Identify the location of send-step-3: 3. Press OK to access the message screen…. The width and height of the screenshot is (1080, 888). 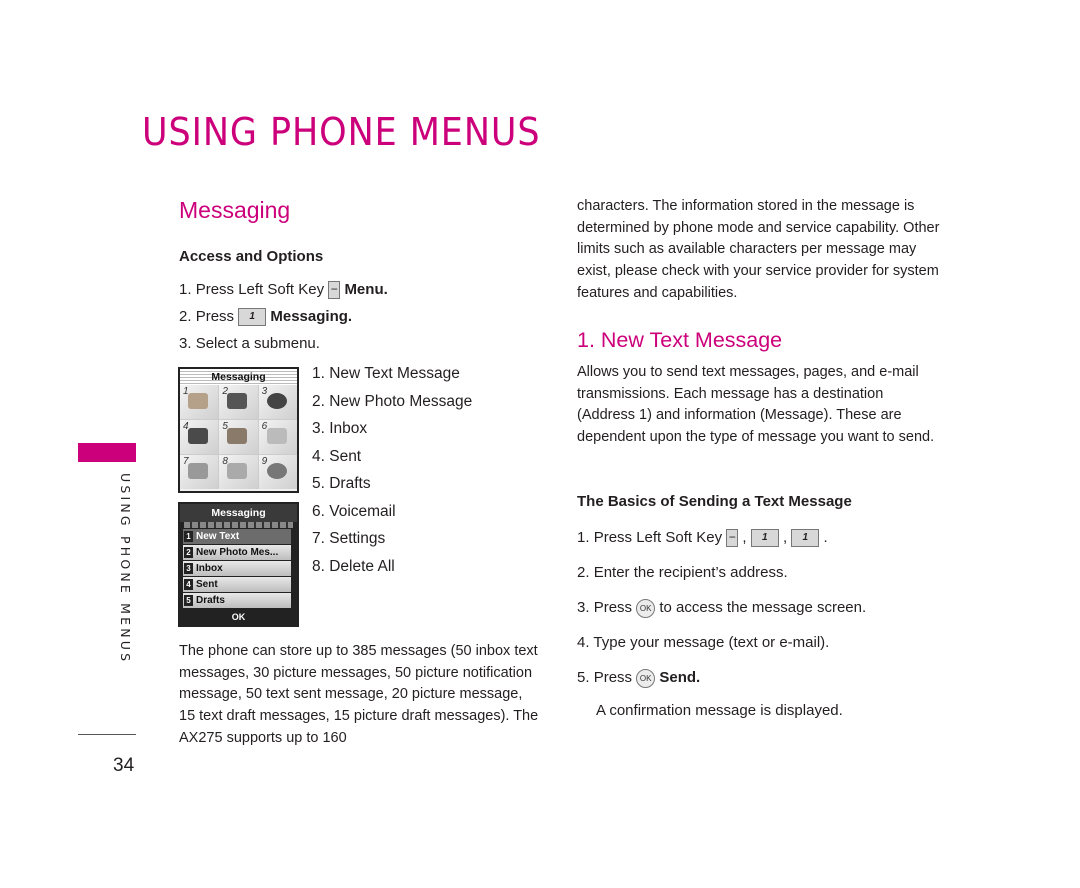
(721, 608).